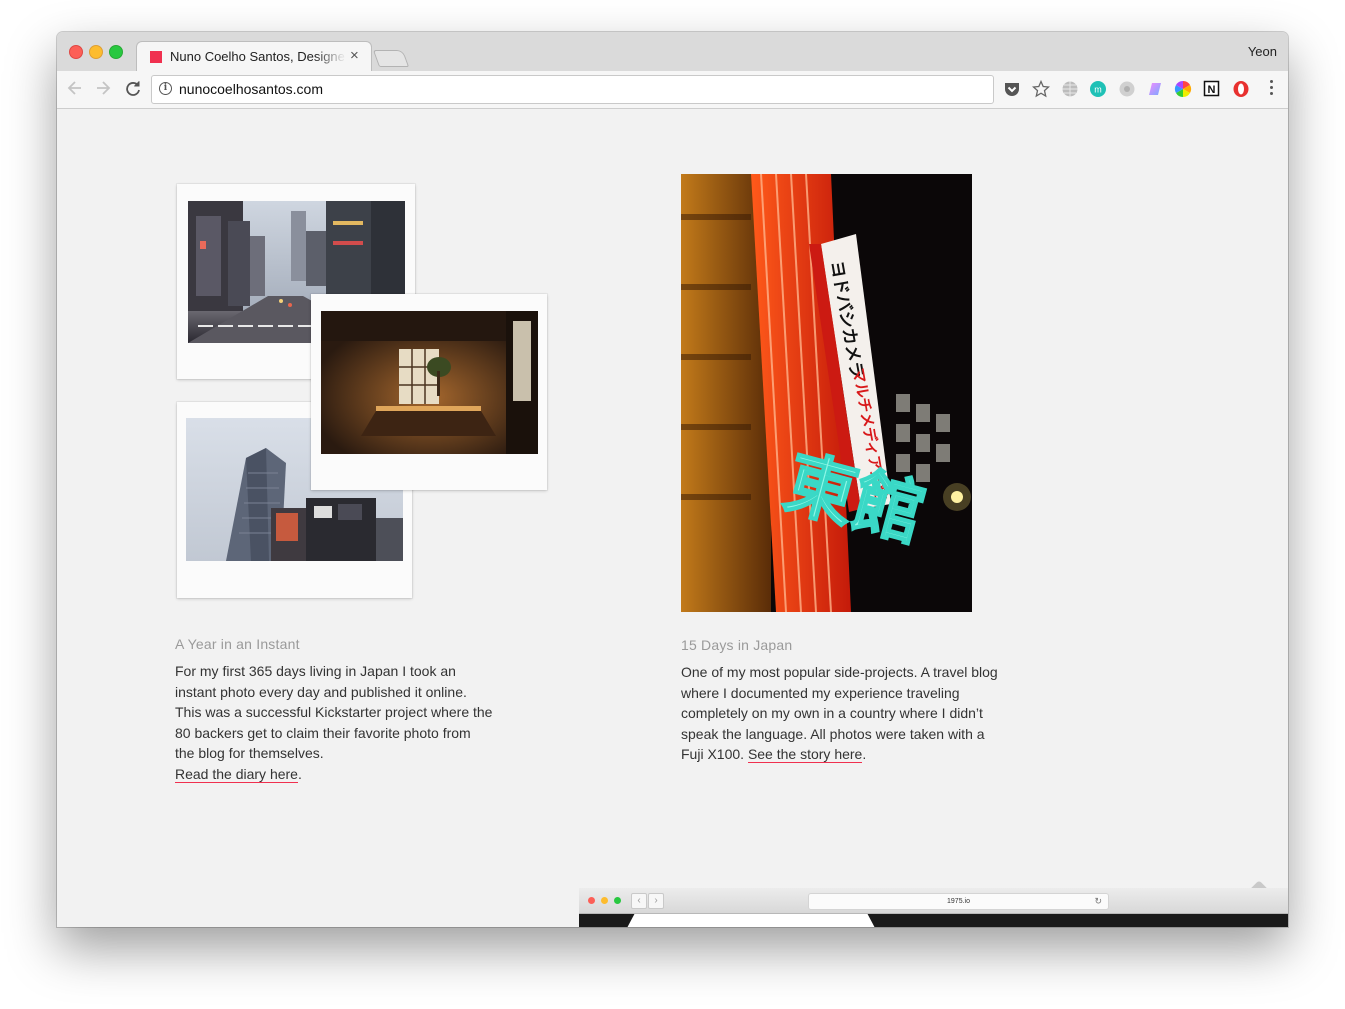 This screenshot has width=1345, height=1009. Describe the element at coordinates (76, 52) in the screenshot. I see `close-window-button` at that location.